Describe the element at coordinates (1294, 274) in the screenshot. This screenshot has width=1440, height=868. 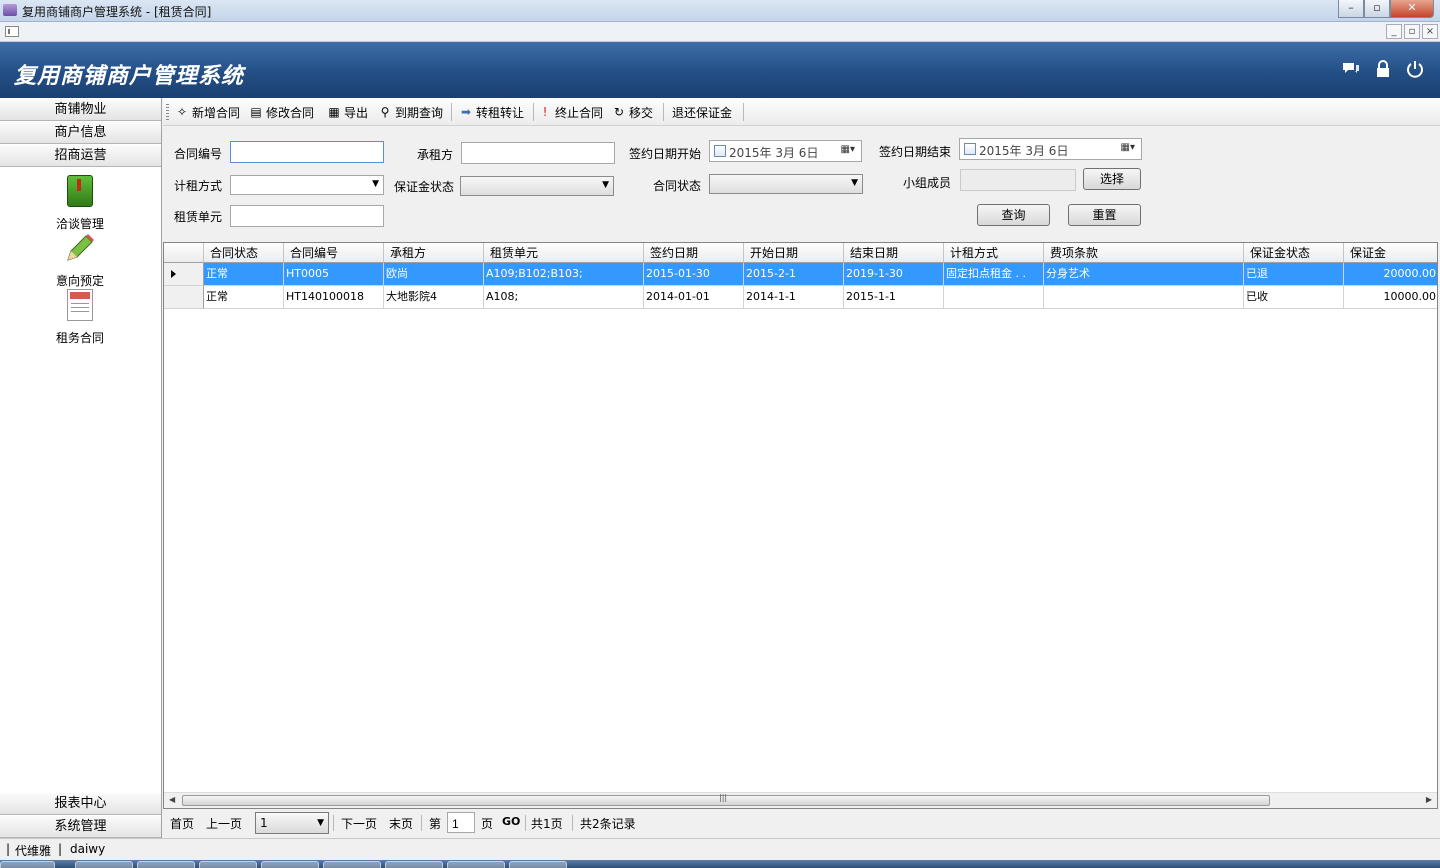
I see `table-cell: 已退` at that location.